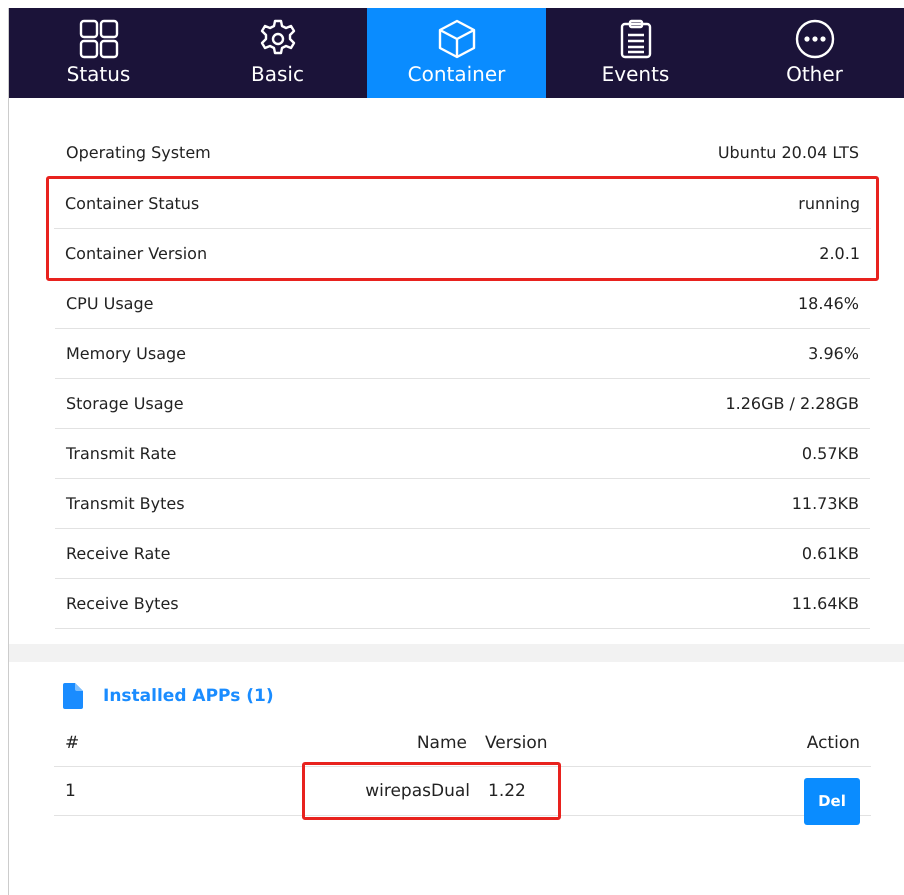  I want to click on info-label: Memory Usage, so click(126, 353).